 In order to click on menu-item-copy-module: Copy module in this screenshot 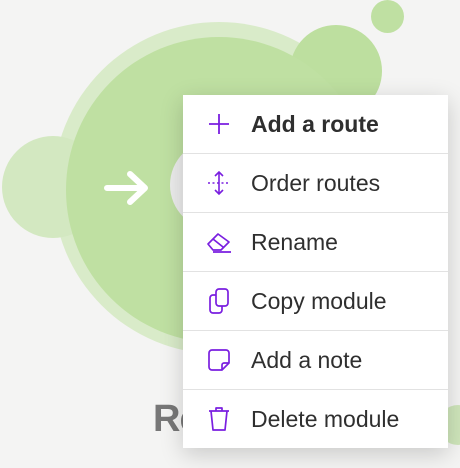, I will do `click(315, 300)`.